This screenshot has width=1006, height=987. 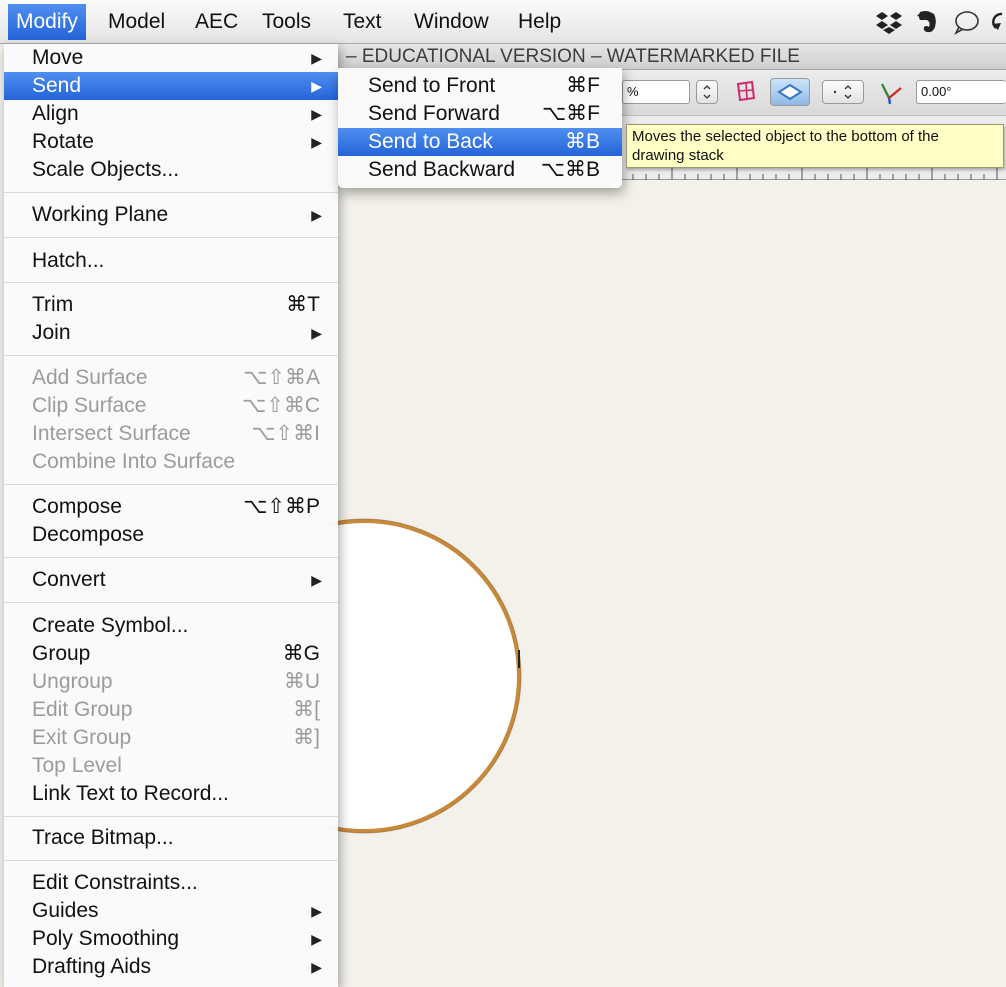 I want to click on menu-window: Window, so click(x=451, y=22).